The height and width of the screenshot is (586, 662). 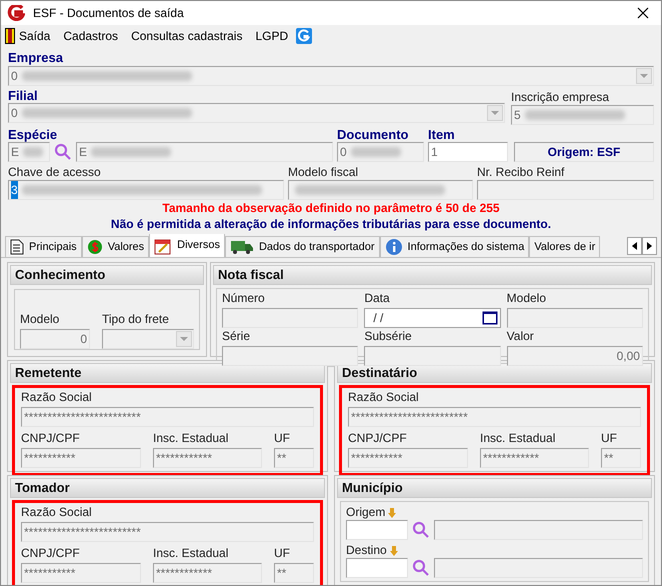 What do you see at coordinates (242, 247) in the screenshot?
I see `truck-icon` at bounding box center [242, 247].